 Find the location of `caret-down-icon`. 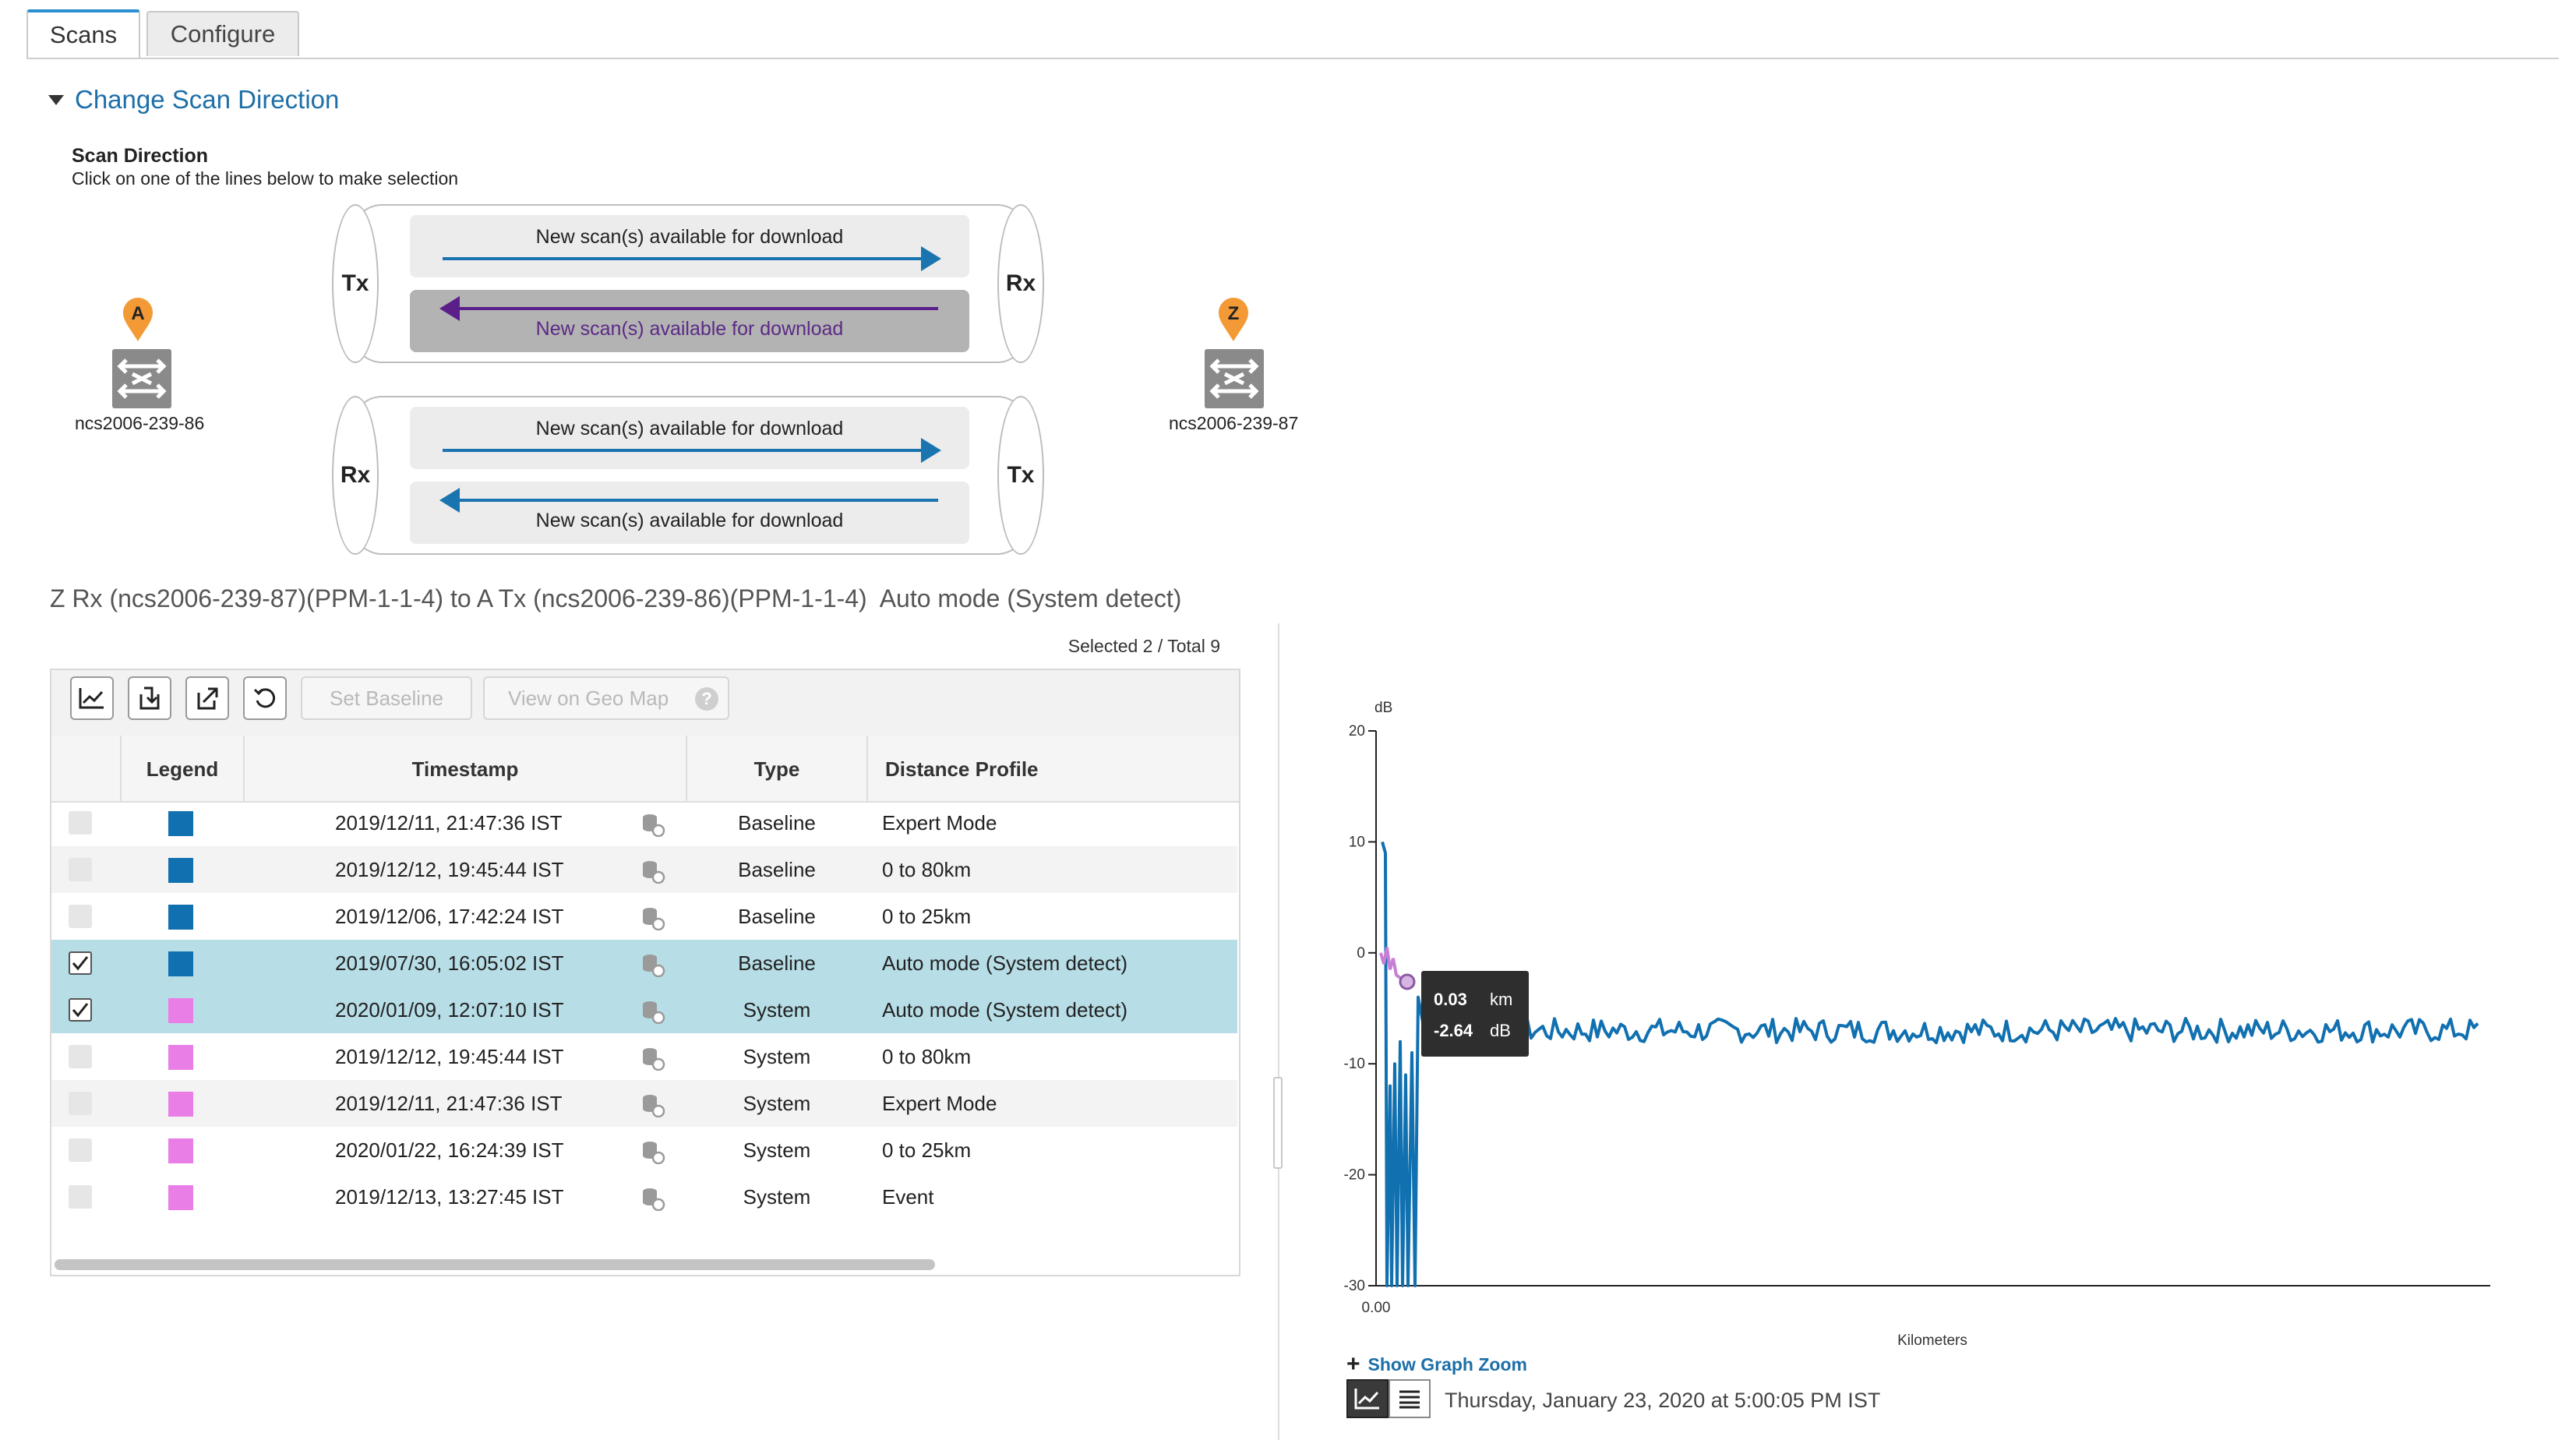

caret-down-icon is located at coordinates (56, 100).